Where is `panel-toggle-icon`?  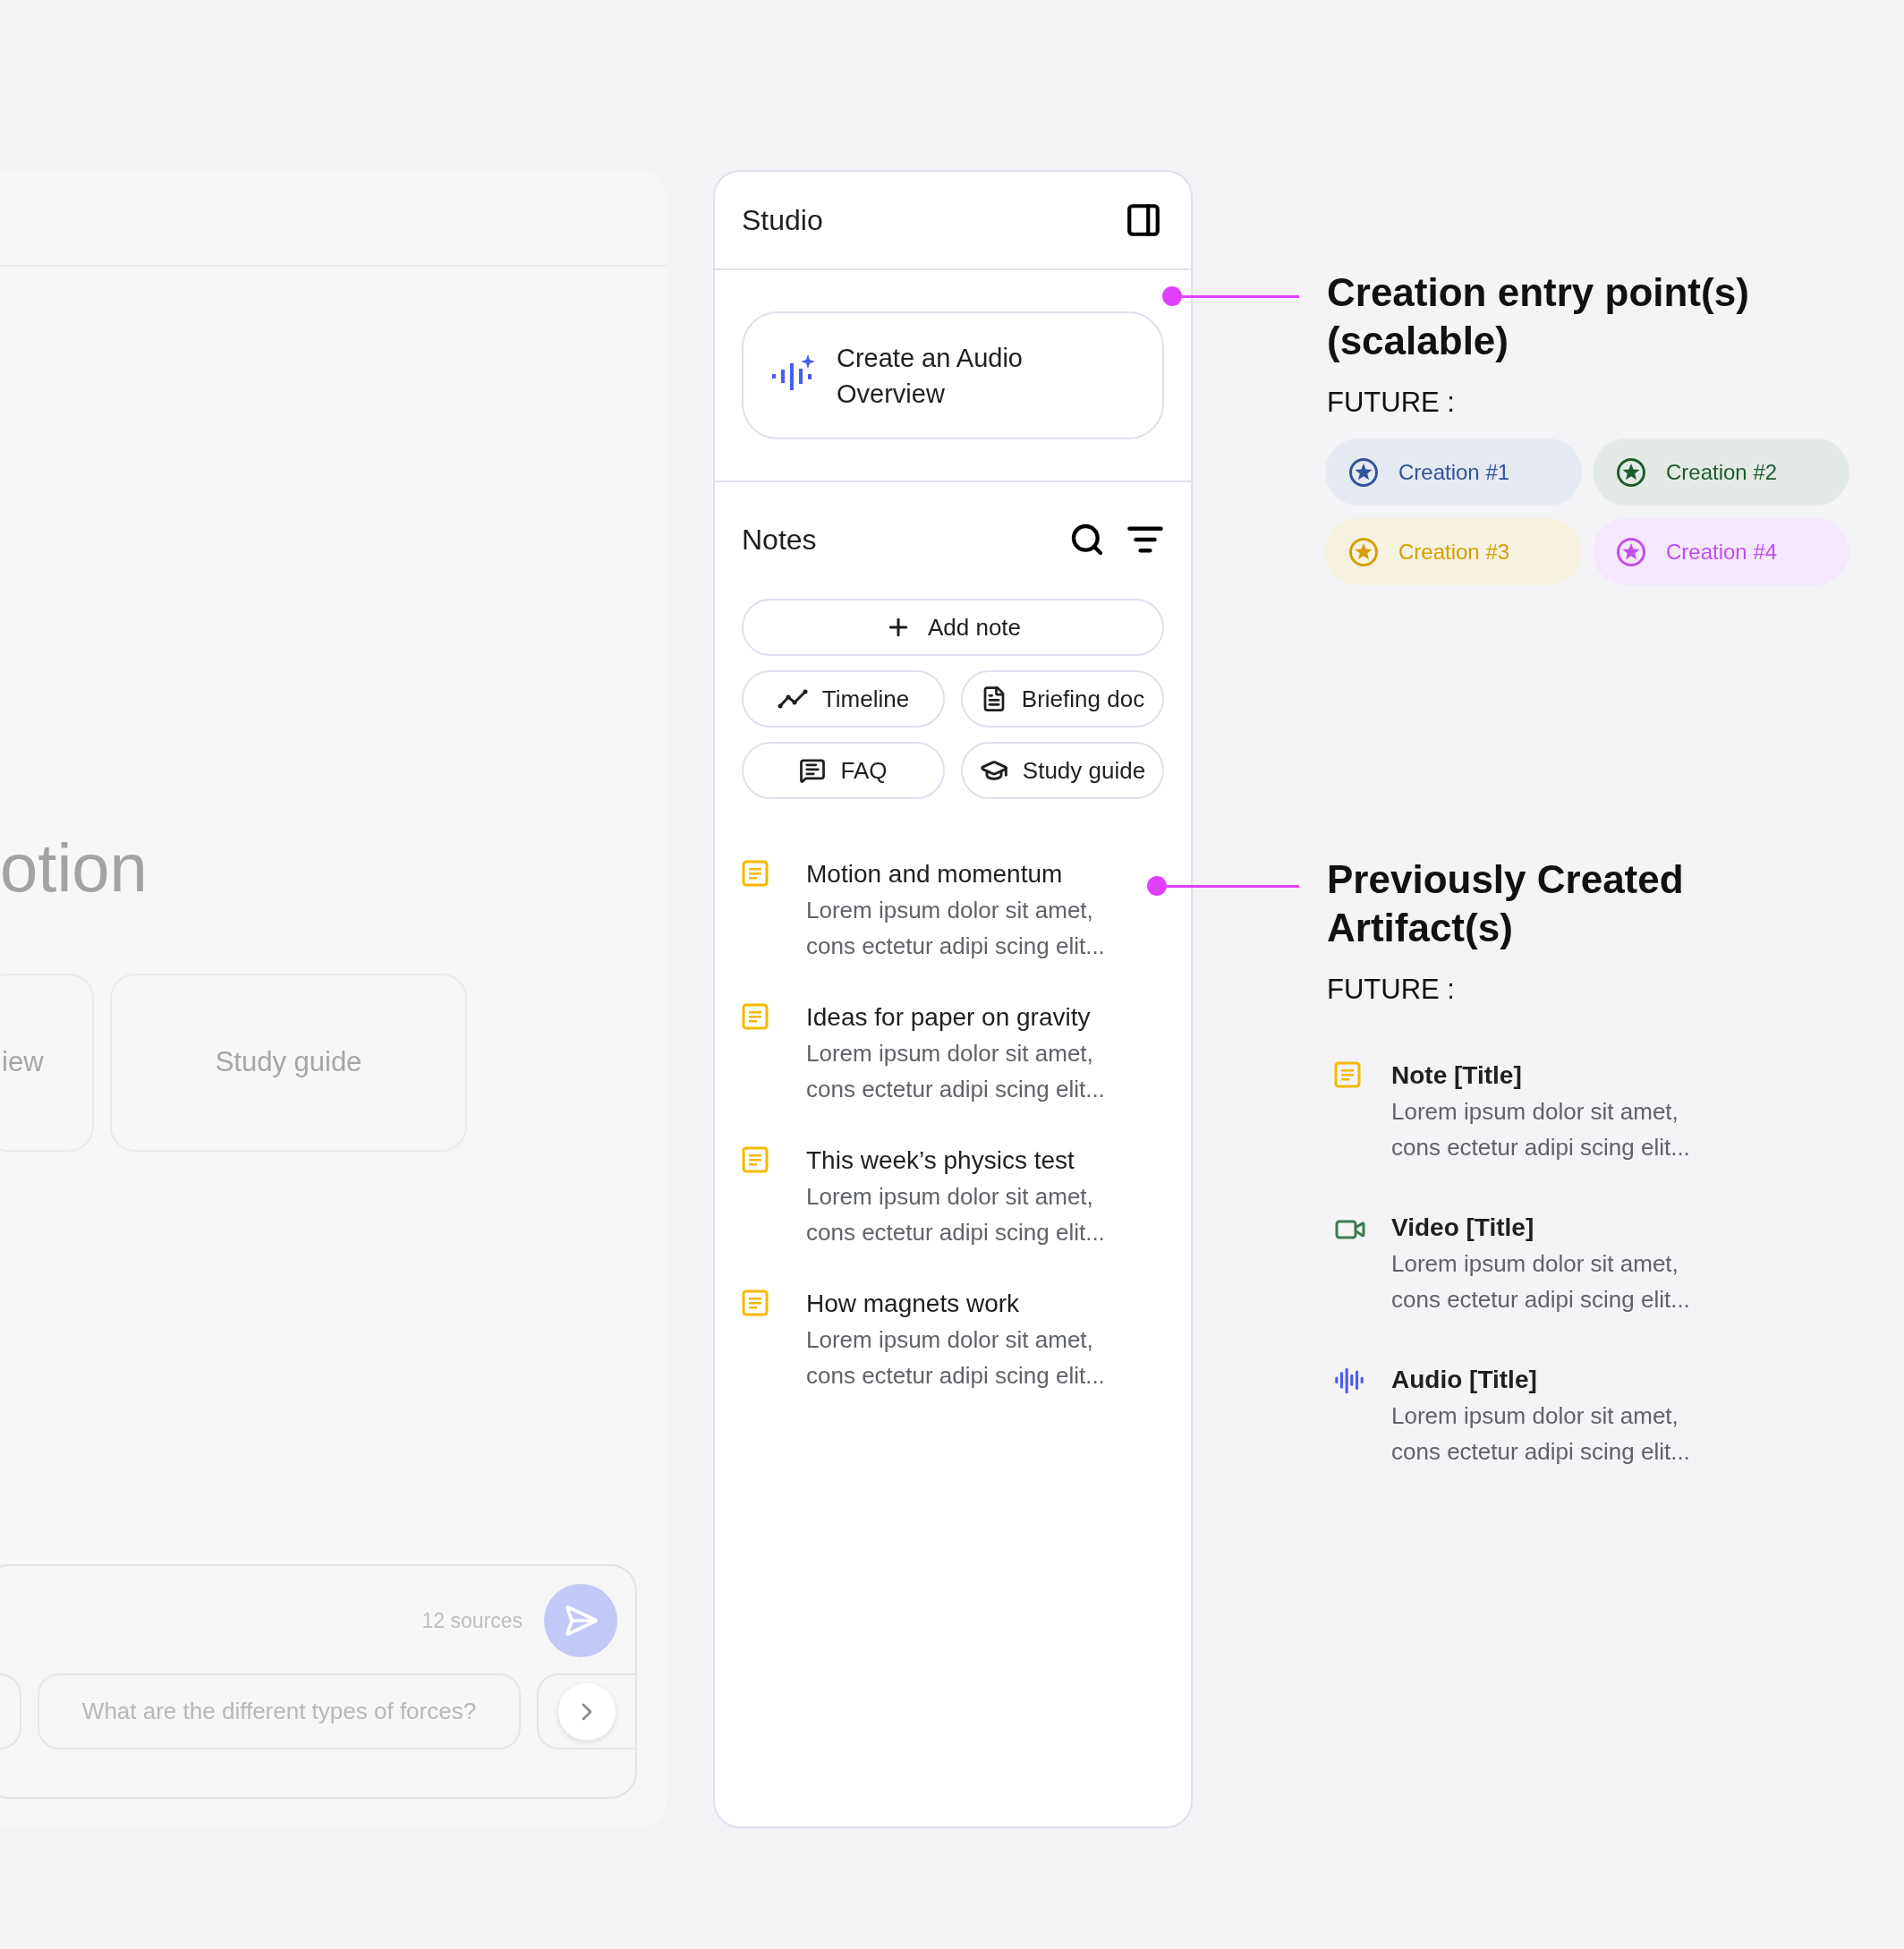 panel-toggle-icon is located at coordinates (1143, 220).